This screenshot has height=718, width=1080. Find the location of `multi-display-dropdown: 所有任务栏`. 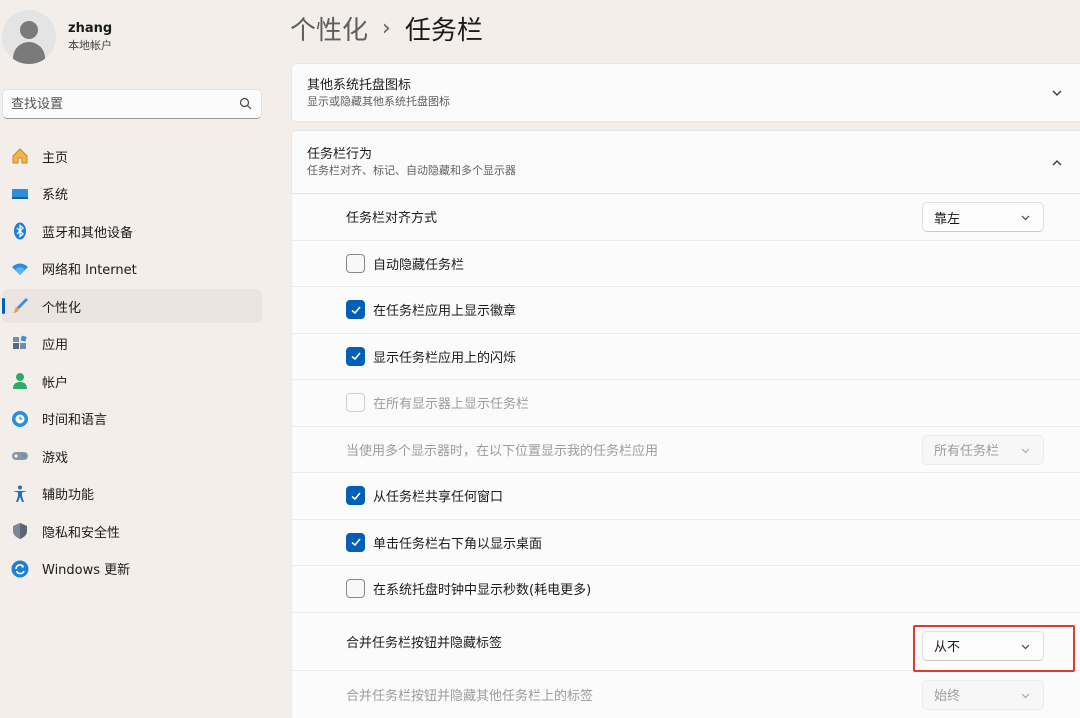

multi-display-dropdown: 所有任务栏 is located at coordinates (983, 449).